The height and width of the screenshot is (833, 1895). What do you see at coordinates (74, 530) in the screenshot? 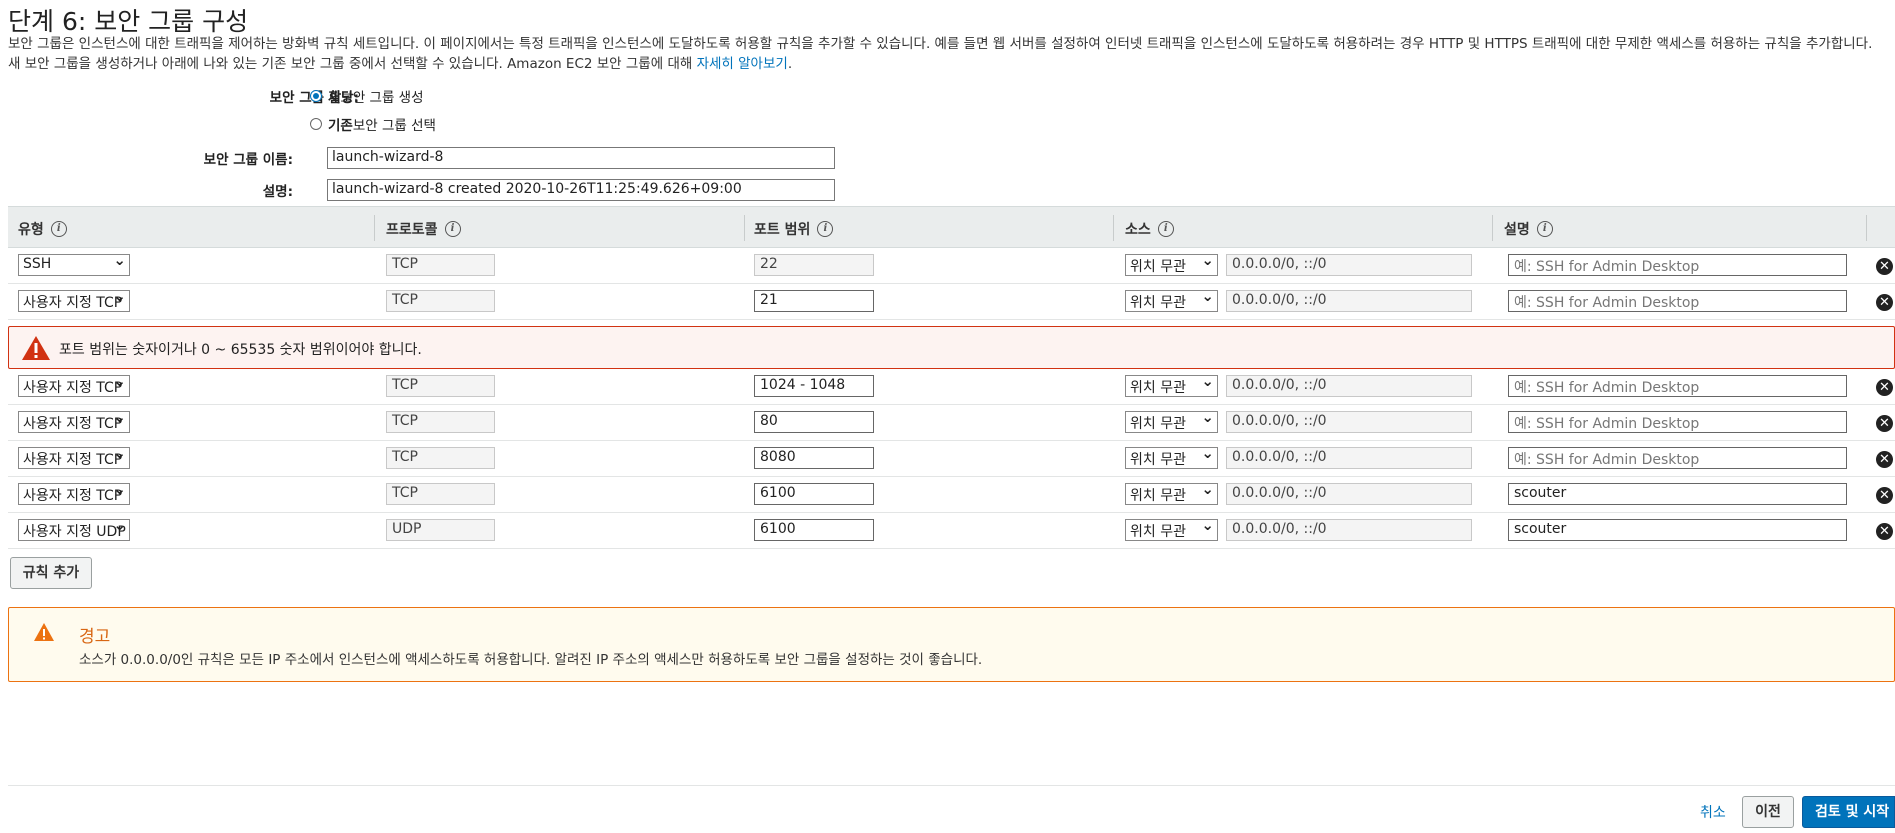
I see `type-select: 사용자 지정 UDP` at bounding box center [74, 530].